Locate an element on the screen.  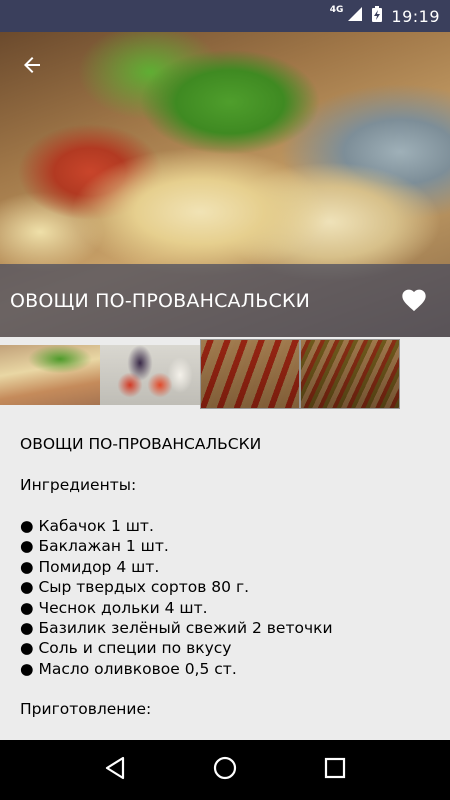
navigation-bar is located at coordinates (225, 770).